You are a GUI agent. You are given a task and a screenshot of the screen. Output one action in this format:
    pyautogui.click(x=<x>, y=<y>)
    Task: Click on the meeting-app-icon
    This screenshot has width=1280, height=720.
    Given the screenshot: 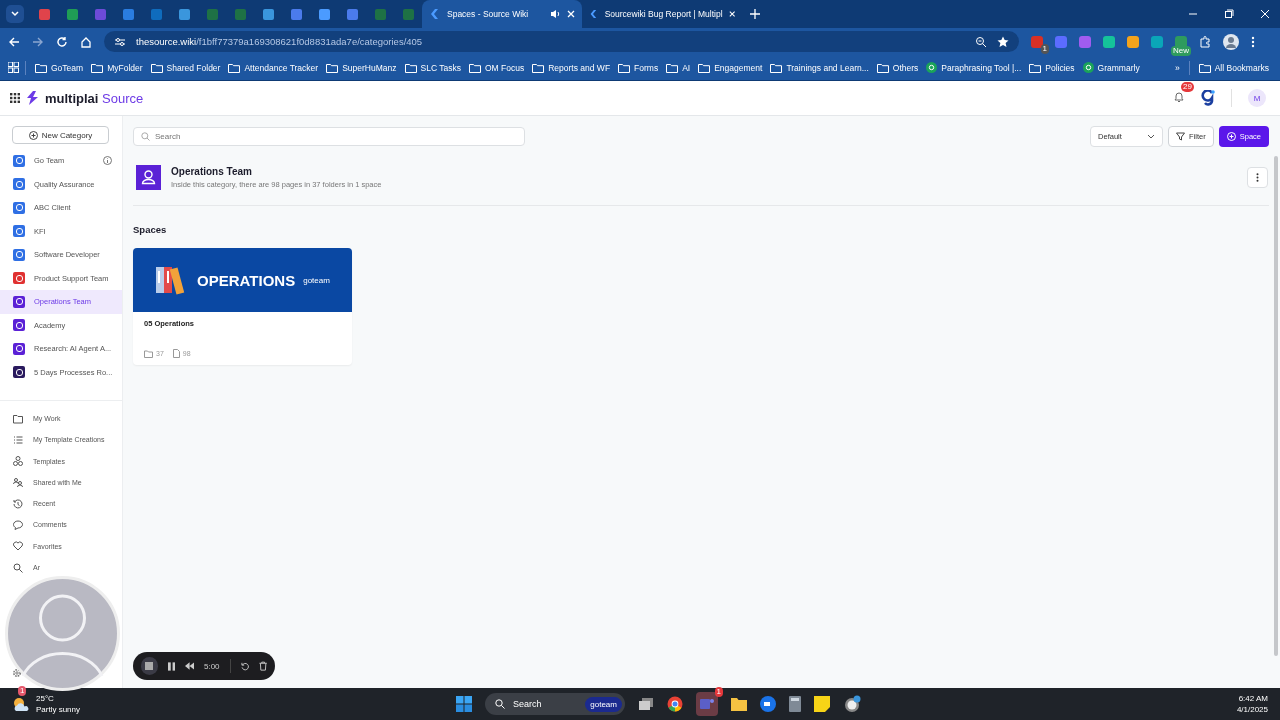 What is the action you would take?
    pyautogui.click(x=767, y=704)
    